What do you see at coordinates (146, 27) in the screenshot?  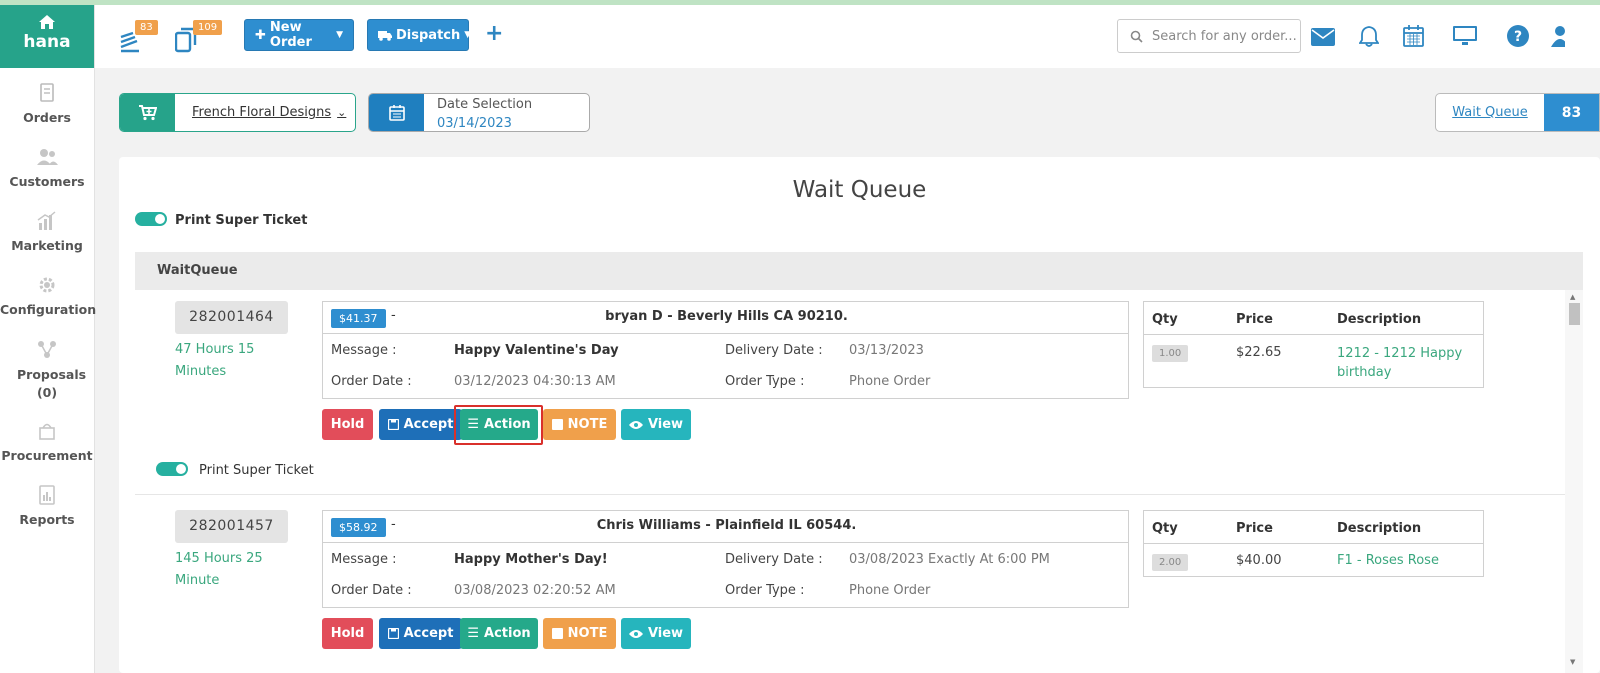 I see `queue-count-badge: 83` at bounding box center [146, 27].